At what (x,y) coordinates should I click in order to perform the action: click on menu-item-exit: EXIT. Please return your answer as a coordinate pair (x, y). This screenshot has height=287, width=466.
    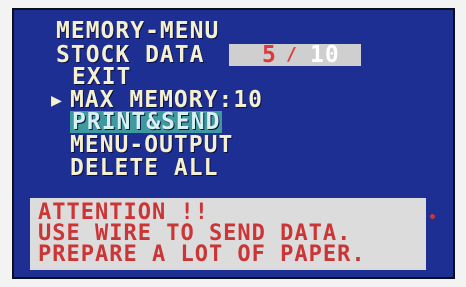
    Looking at the image, I should click on (101, 77).